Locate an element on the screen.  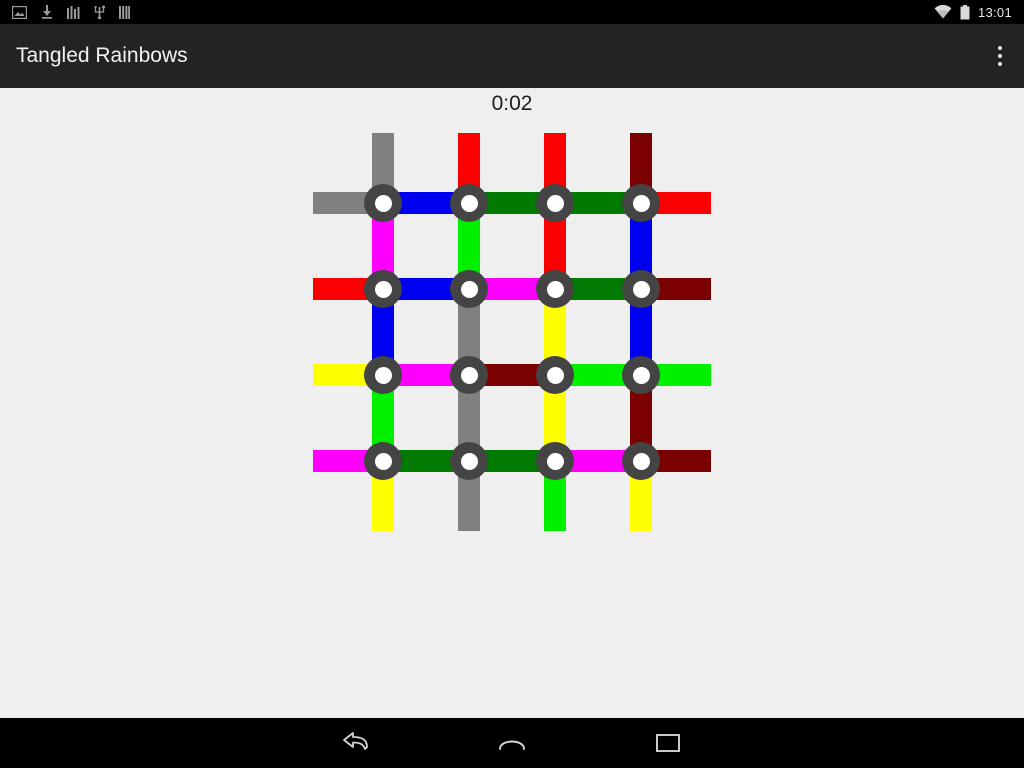
status-bar-clock: 13:01 is located at coordinates (994, 12).